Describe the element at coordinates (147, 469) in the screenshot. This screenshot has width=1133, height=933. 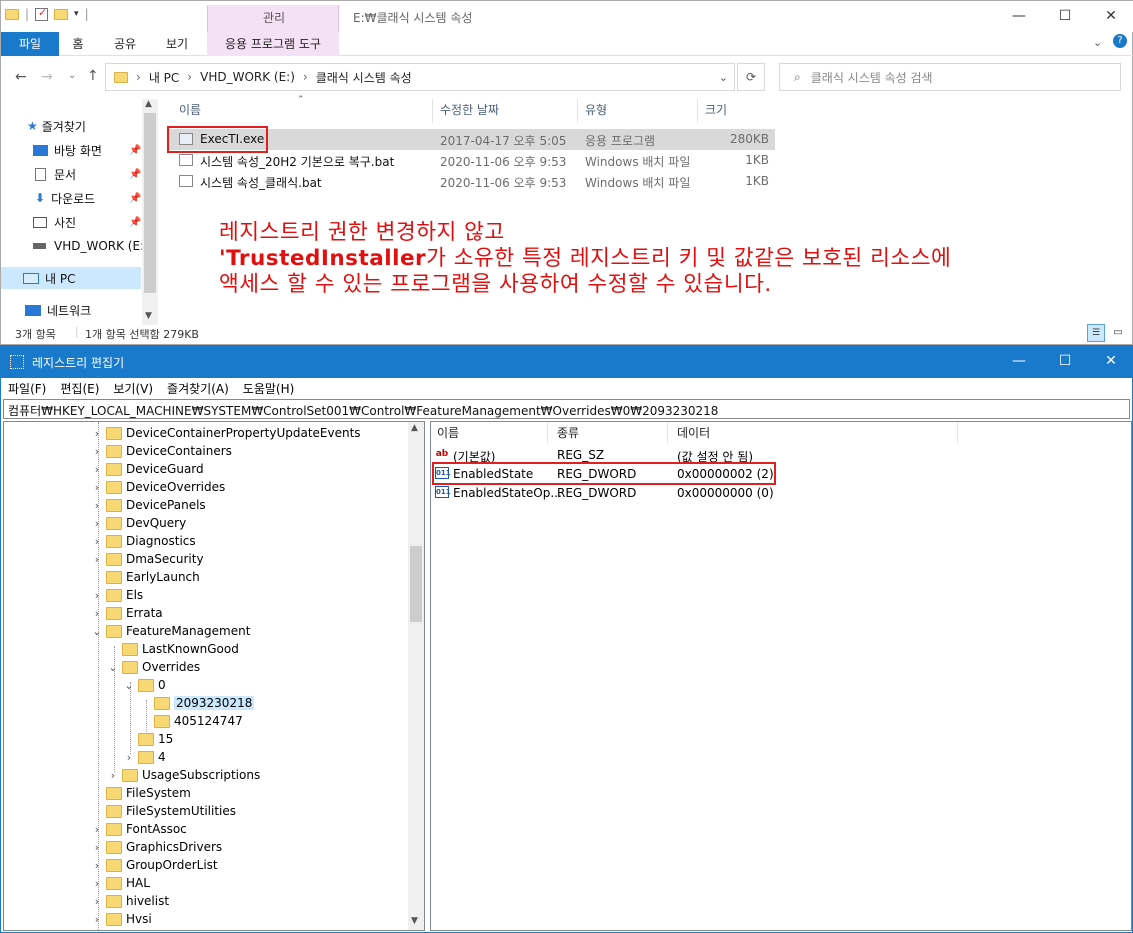
I see `tree-node: › DeviceGuard` at that location.